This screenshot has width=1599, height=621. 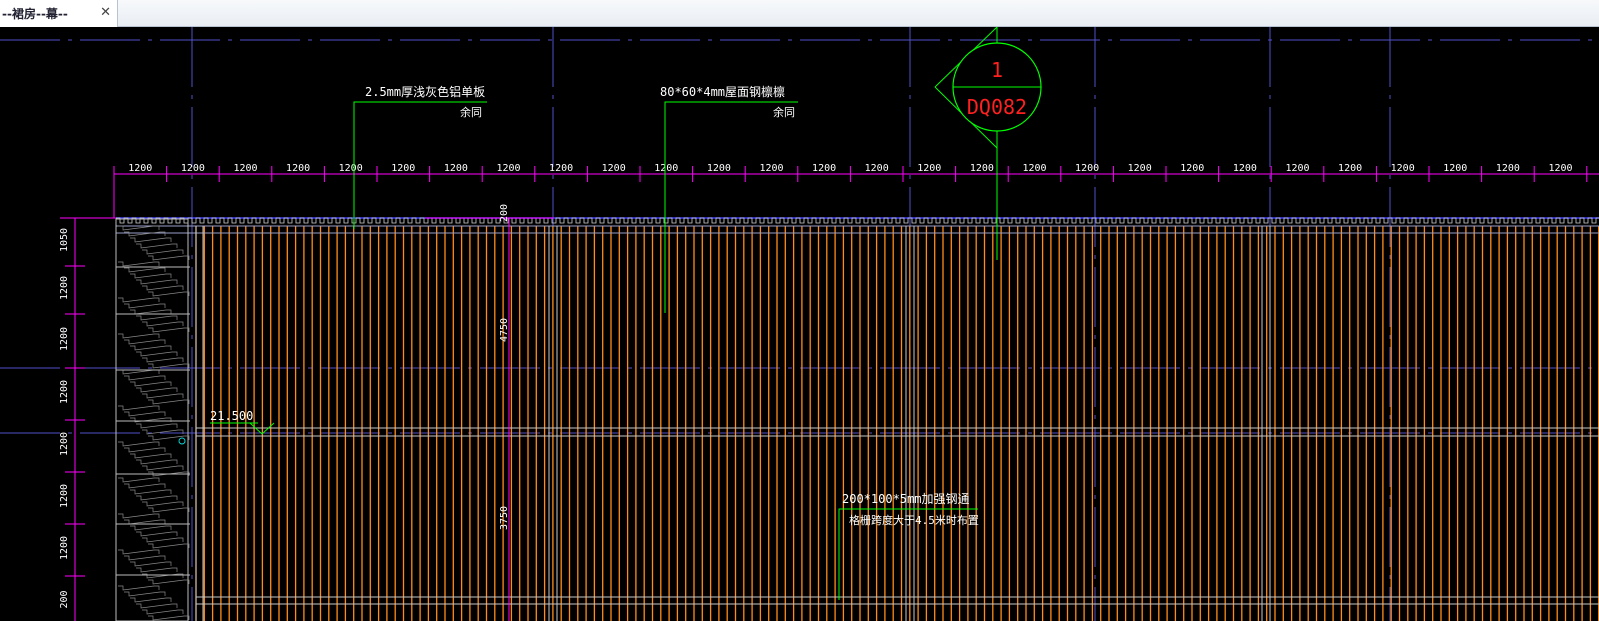 I want to click on close-icon: ✕, so click(x=105, y=12).